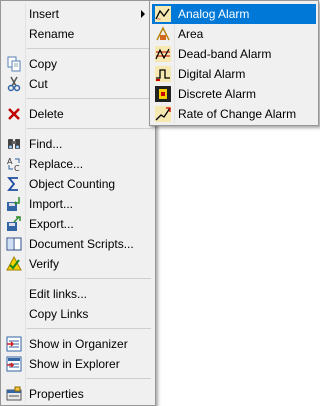 This screenshot has height=406, width=320. What do you see at coordinates (14, 394) in the screenshot?
I see `properties-icon` at bounding box center [14, 394].